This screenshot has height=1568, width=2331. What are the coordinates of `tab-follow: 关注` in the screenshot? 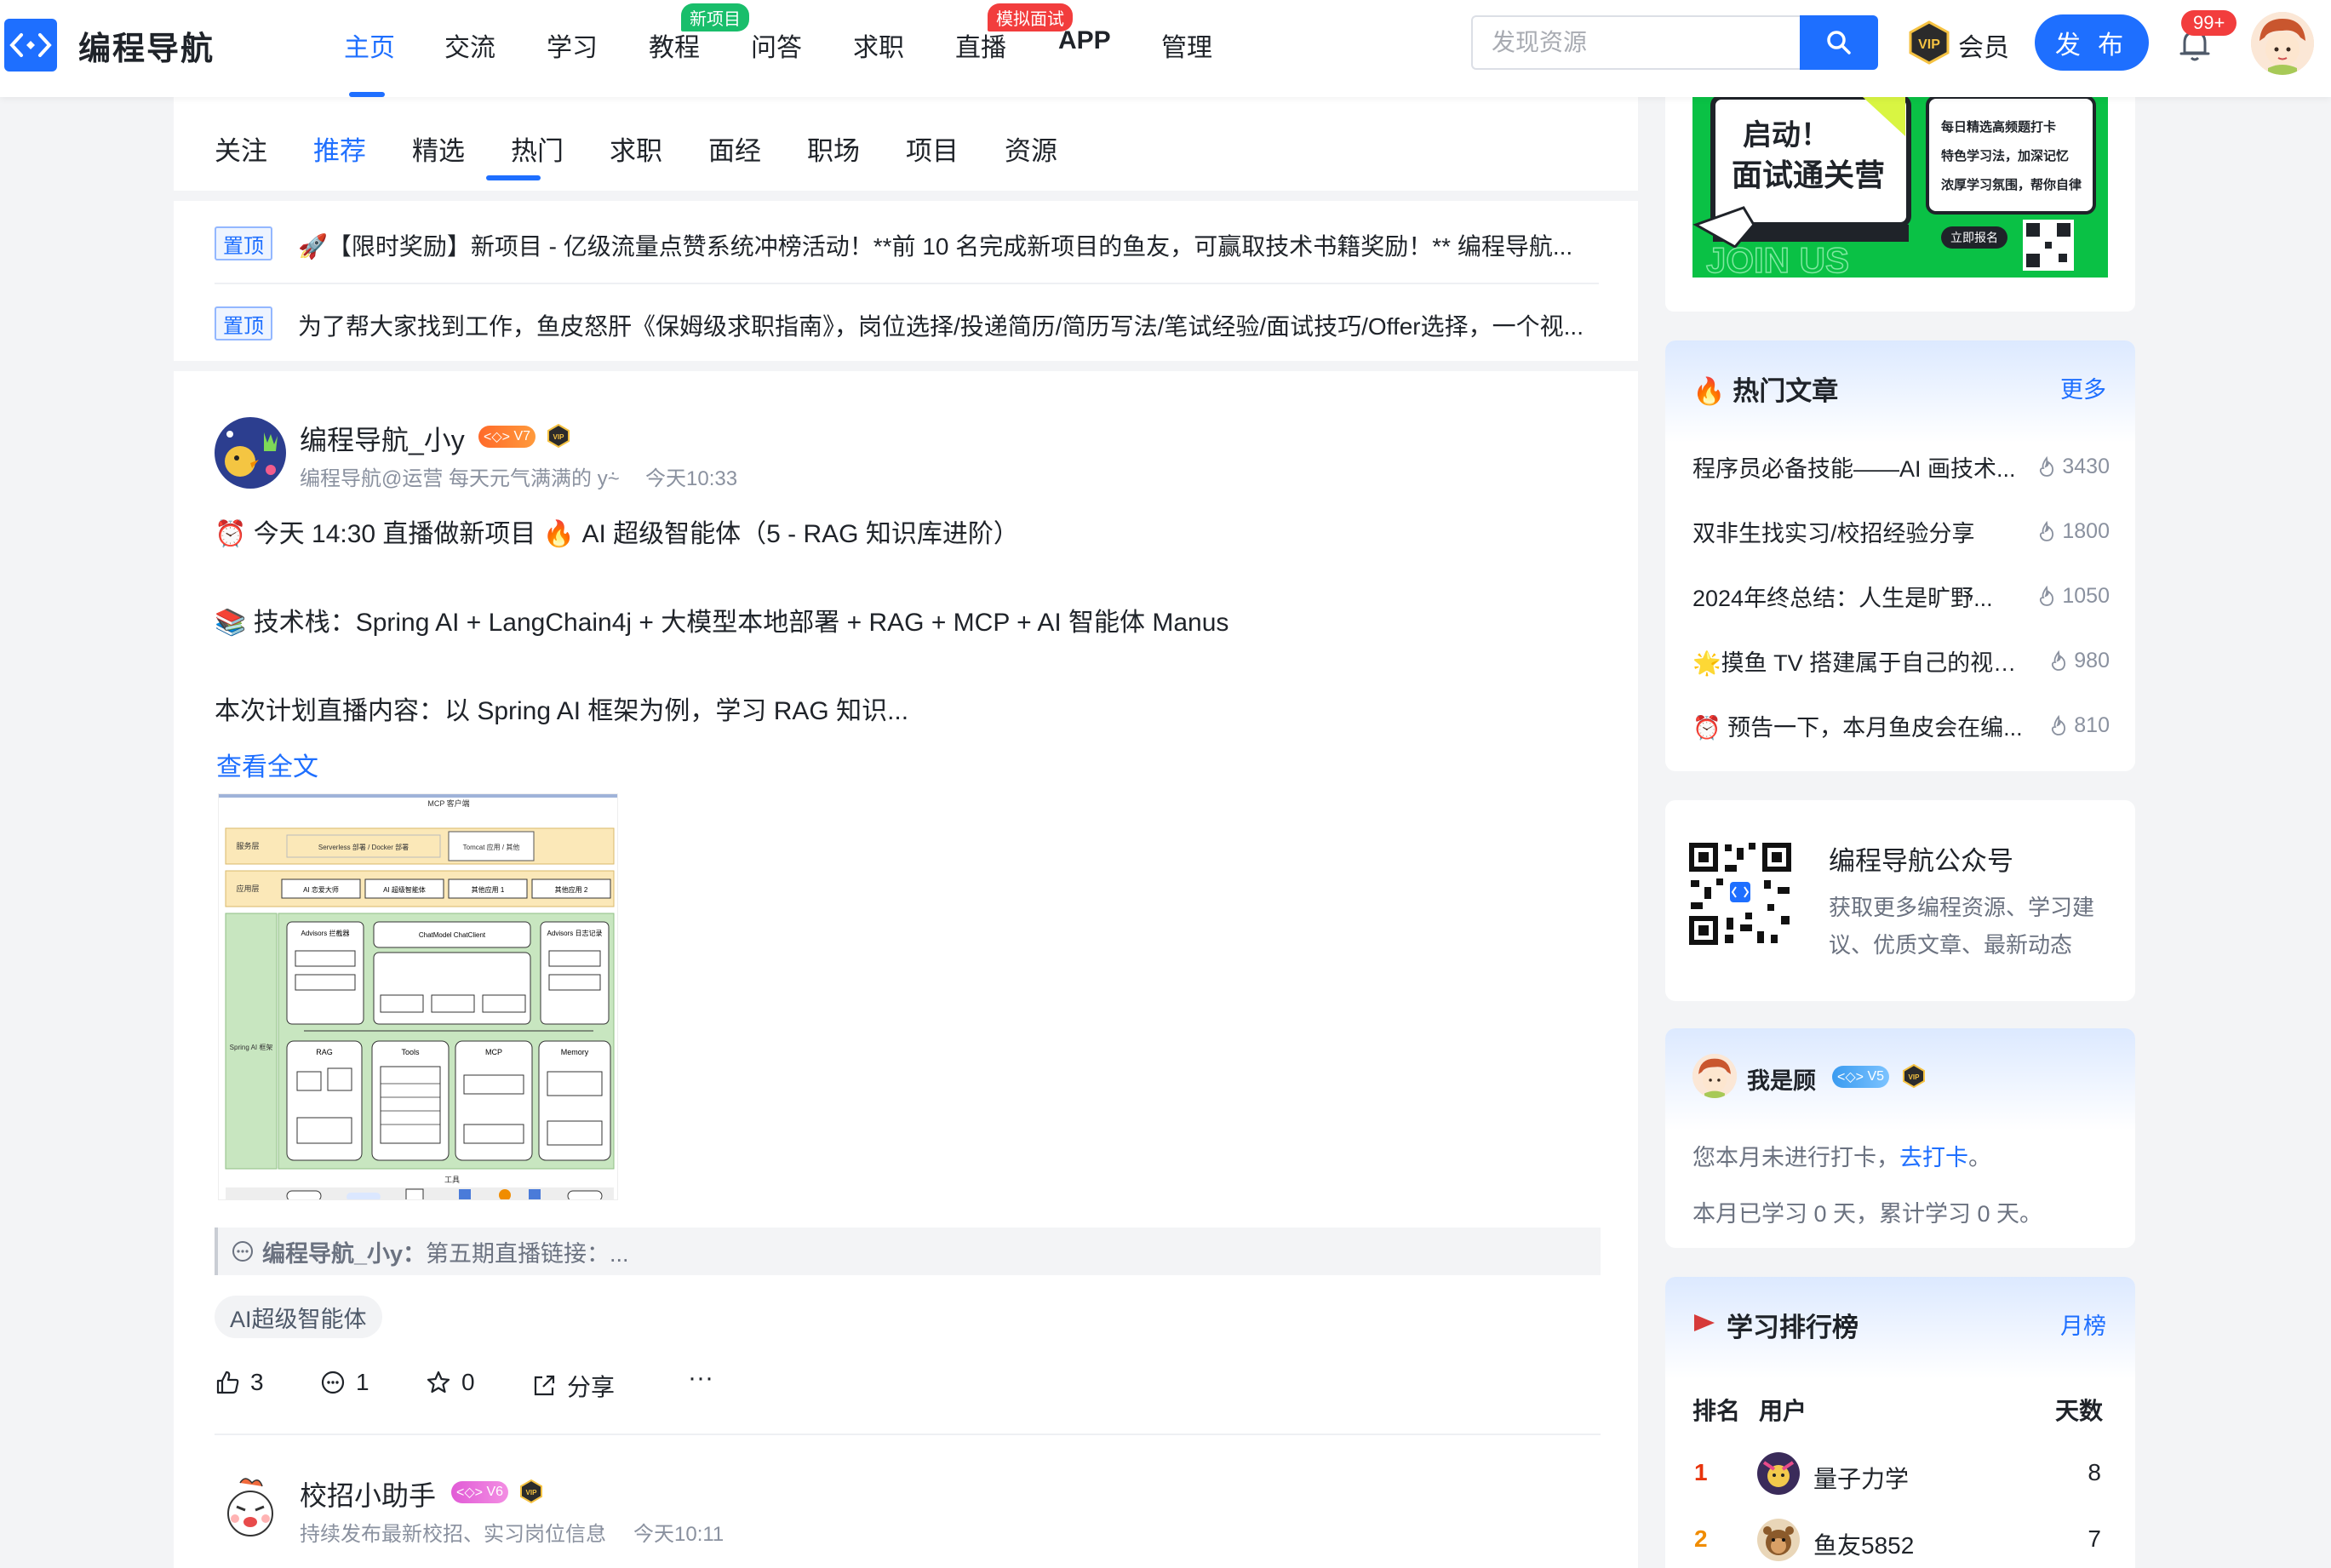 It's located at (241, 148).